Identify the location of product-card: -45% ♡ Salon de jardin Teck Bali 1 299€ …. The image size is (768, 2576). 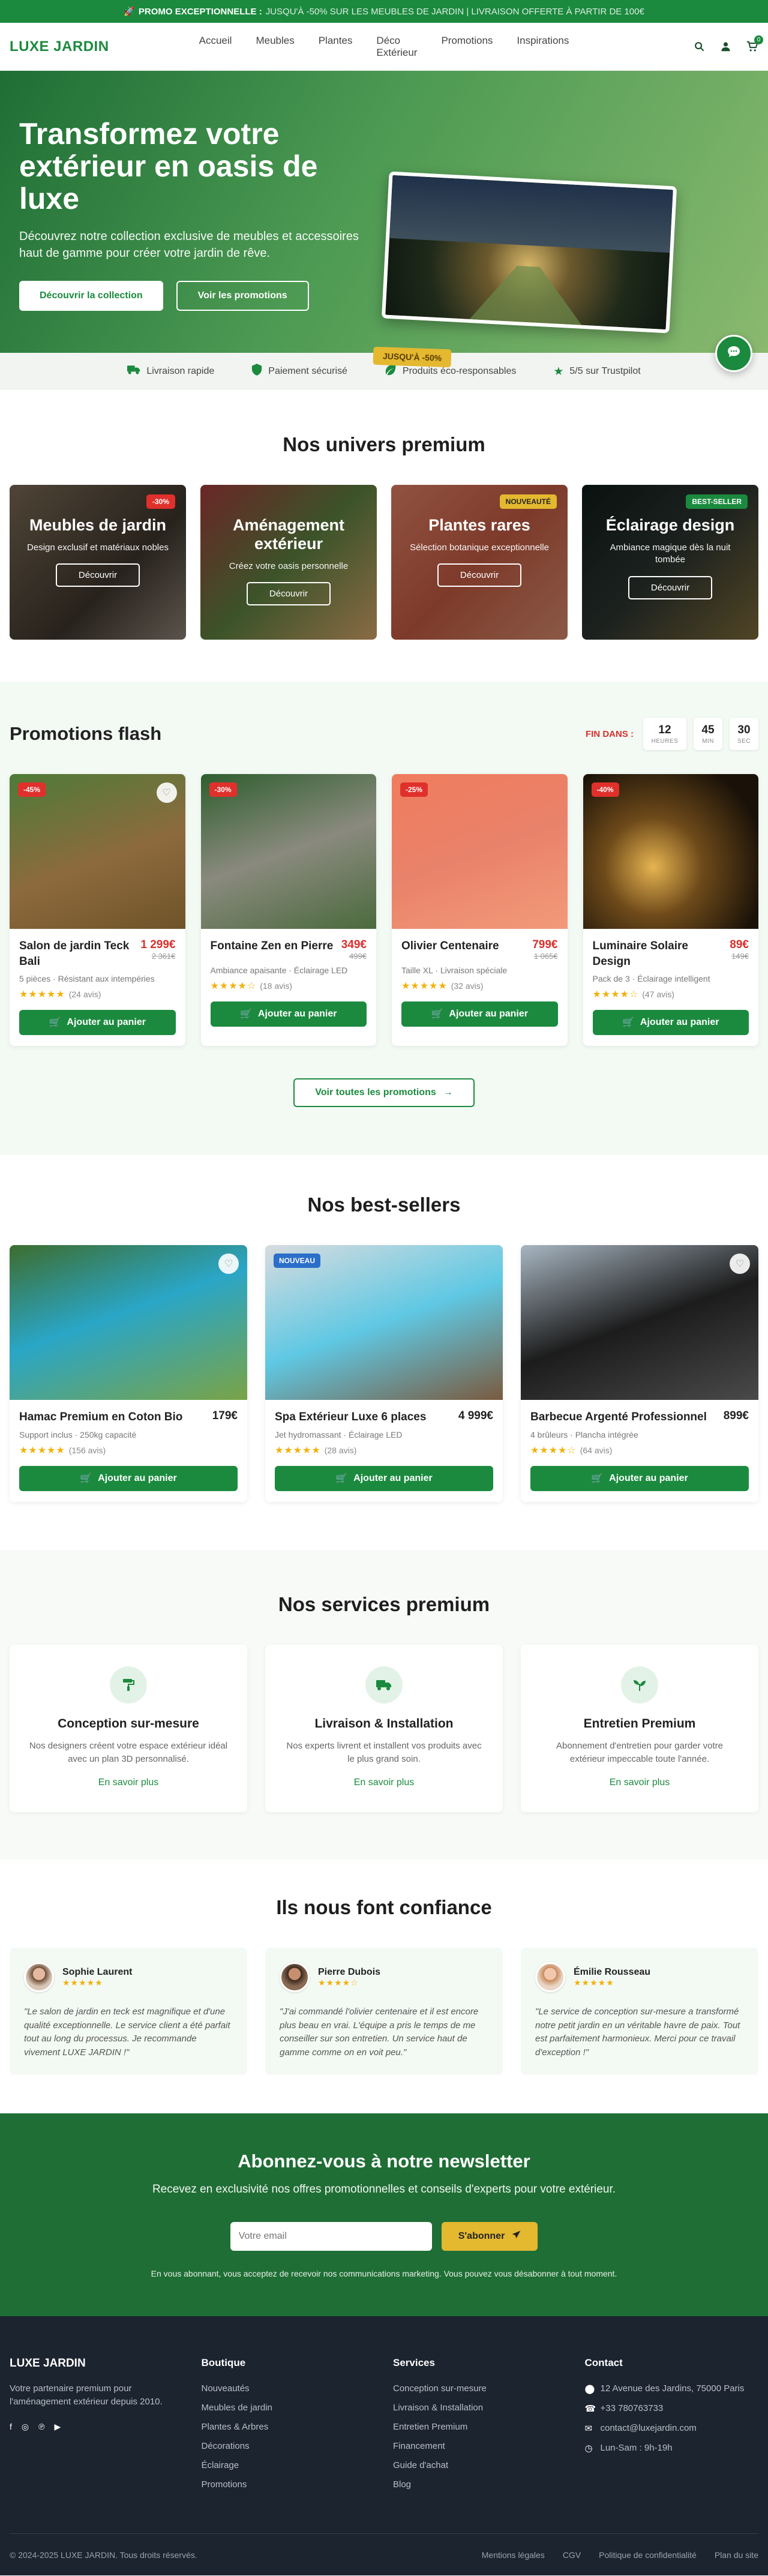
(97, 910).